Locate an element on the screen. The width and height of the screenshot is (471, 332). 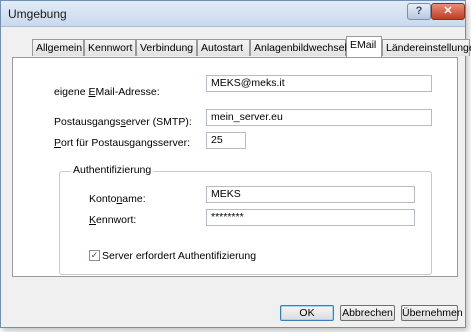
tab-laendereinstellungen: Ländereinstellungen is located at coordinates (426, 47).